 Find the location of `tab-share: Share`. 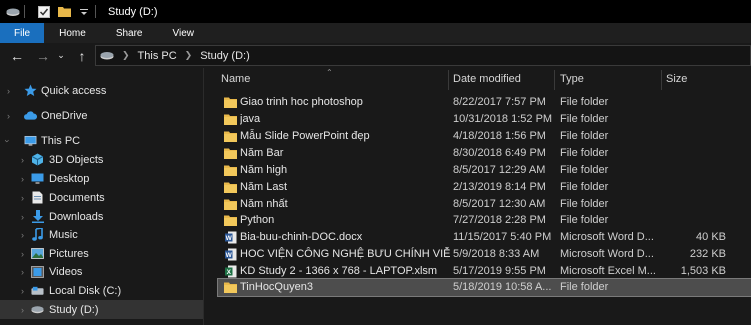

tab-share: Share is located at coordinates (129, 33).